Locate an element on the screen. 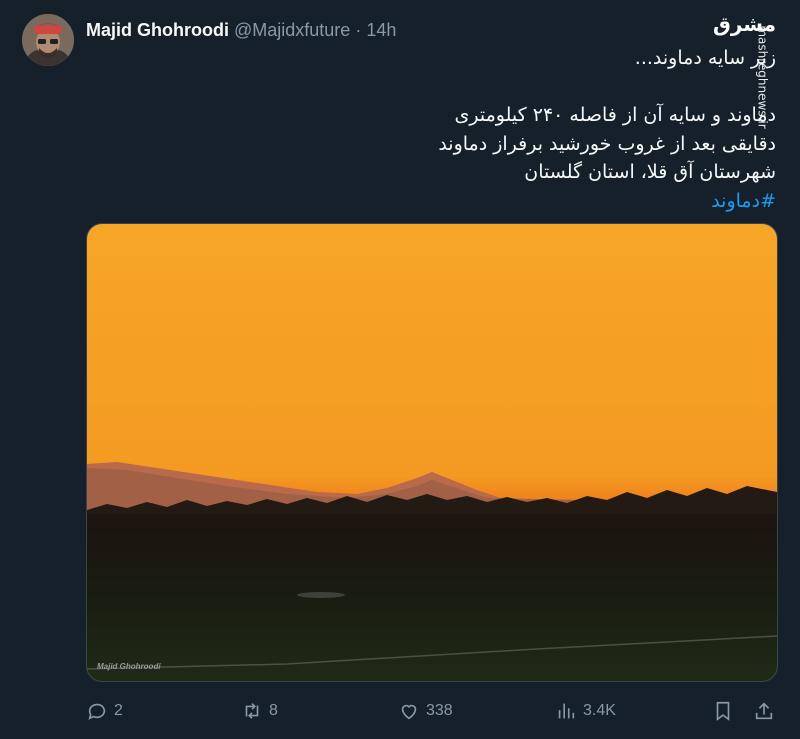 The width and height of the screenshot is (800, 739). like-count: 338 is located at coordinates (439, 710).